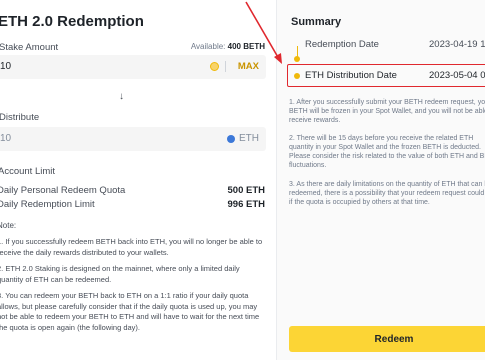  Describe the element at coordinates (316, 22) in the screenshot. I see `summary-title: Summary` at that location.